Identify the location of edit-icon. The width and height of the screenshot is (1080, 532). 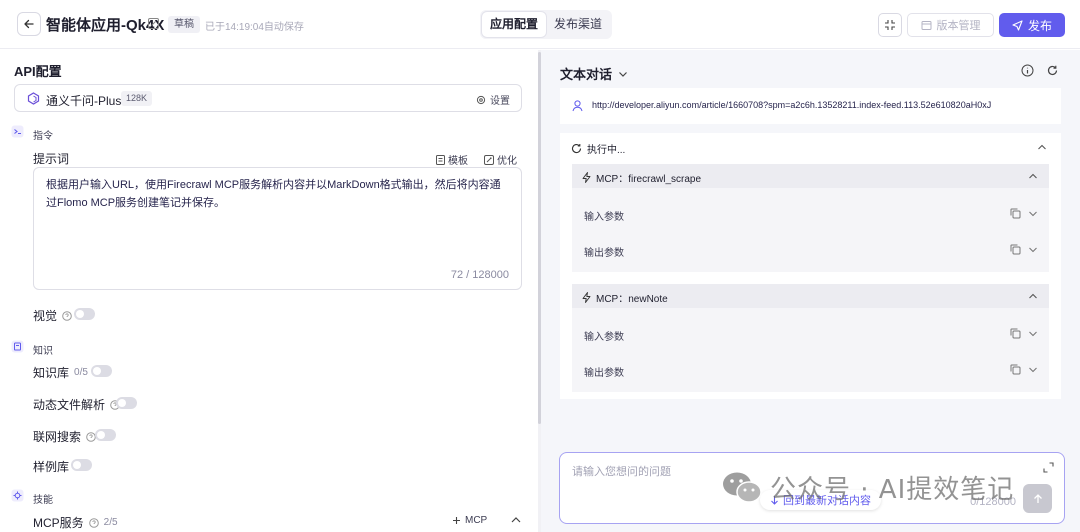
(153, 23).